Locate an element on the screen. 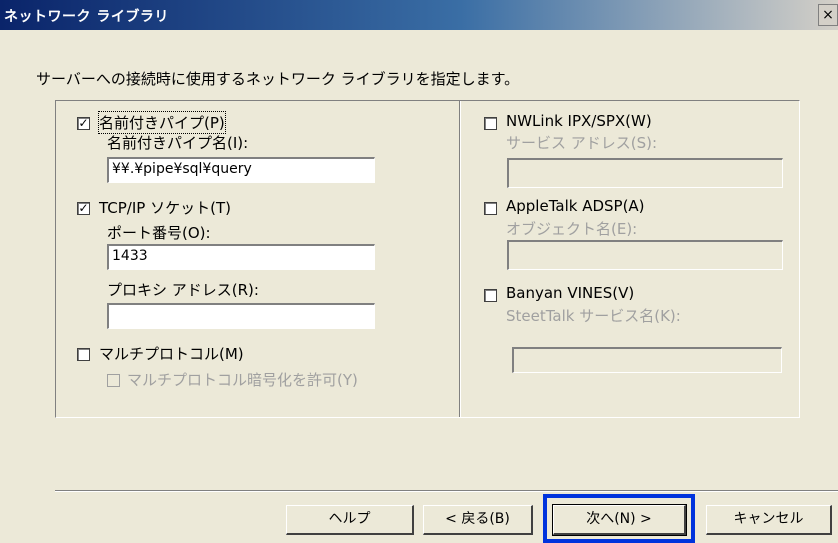 This screenshot has width=838, height=543. title-bar: ネットワーク ライブラリ × is located at coordinates (419, 15).